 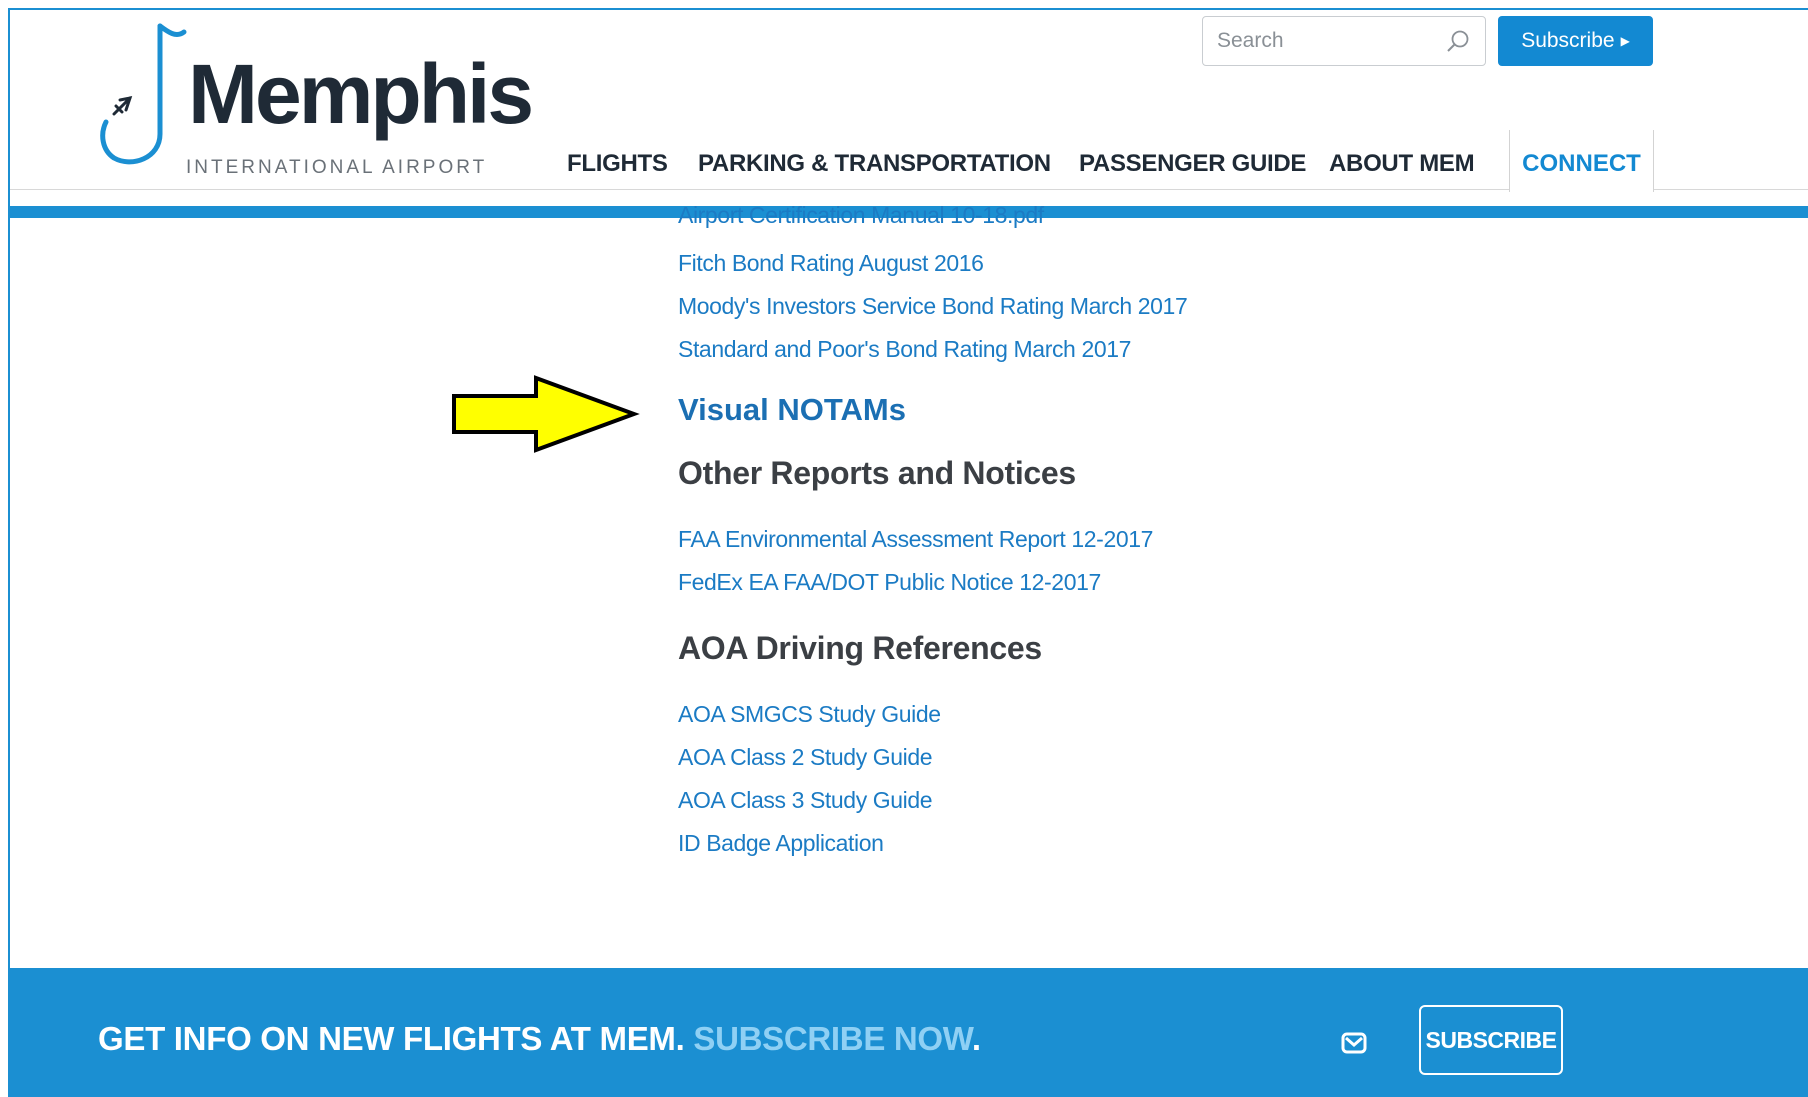 What do you see at coordinates (1354, 1043) in the screenshot?
I see `mail-icon` at bounding box center [1354, 1043].